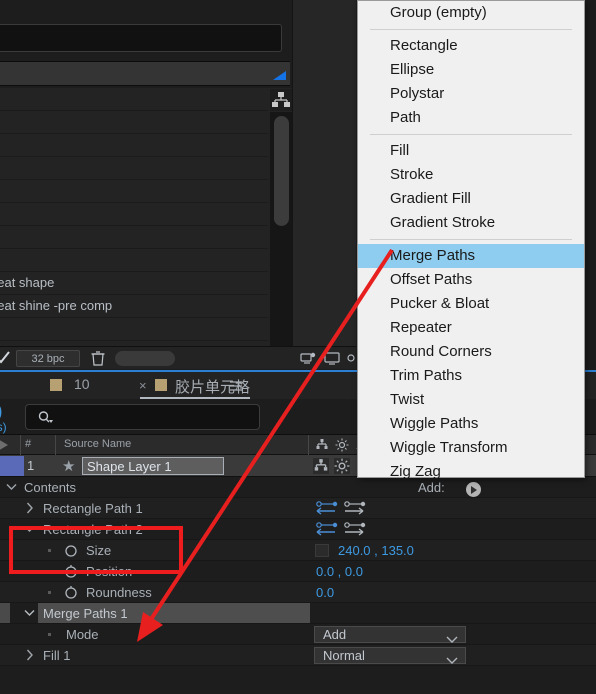  I want to click on composition-toolbar, so click(324, 357).